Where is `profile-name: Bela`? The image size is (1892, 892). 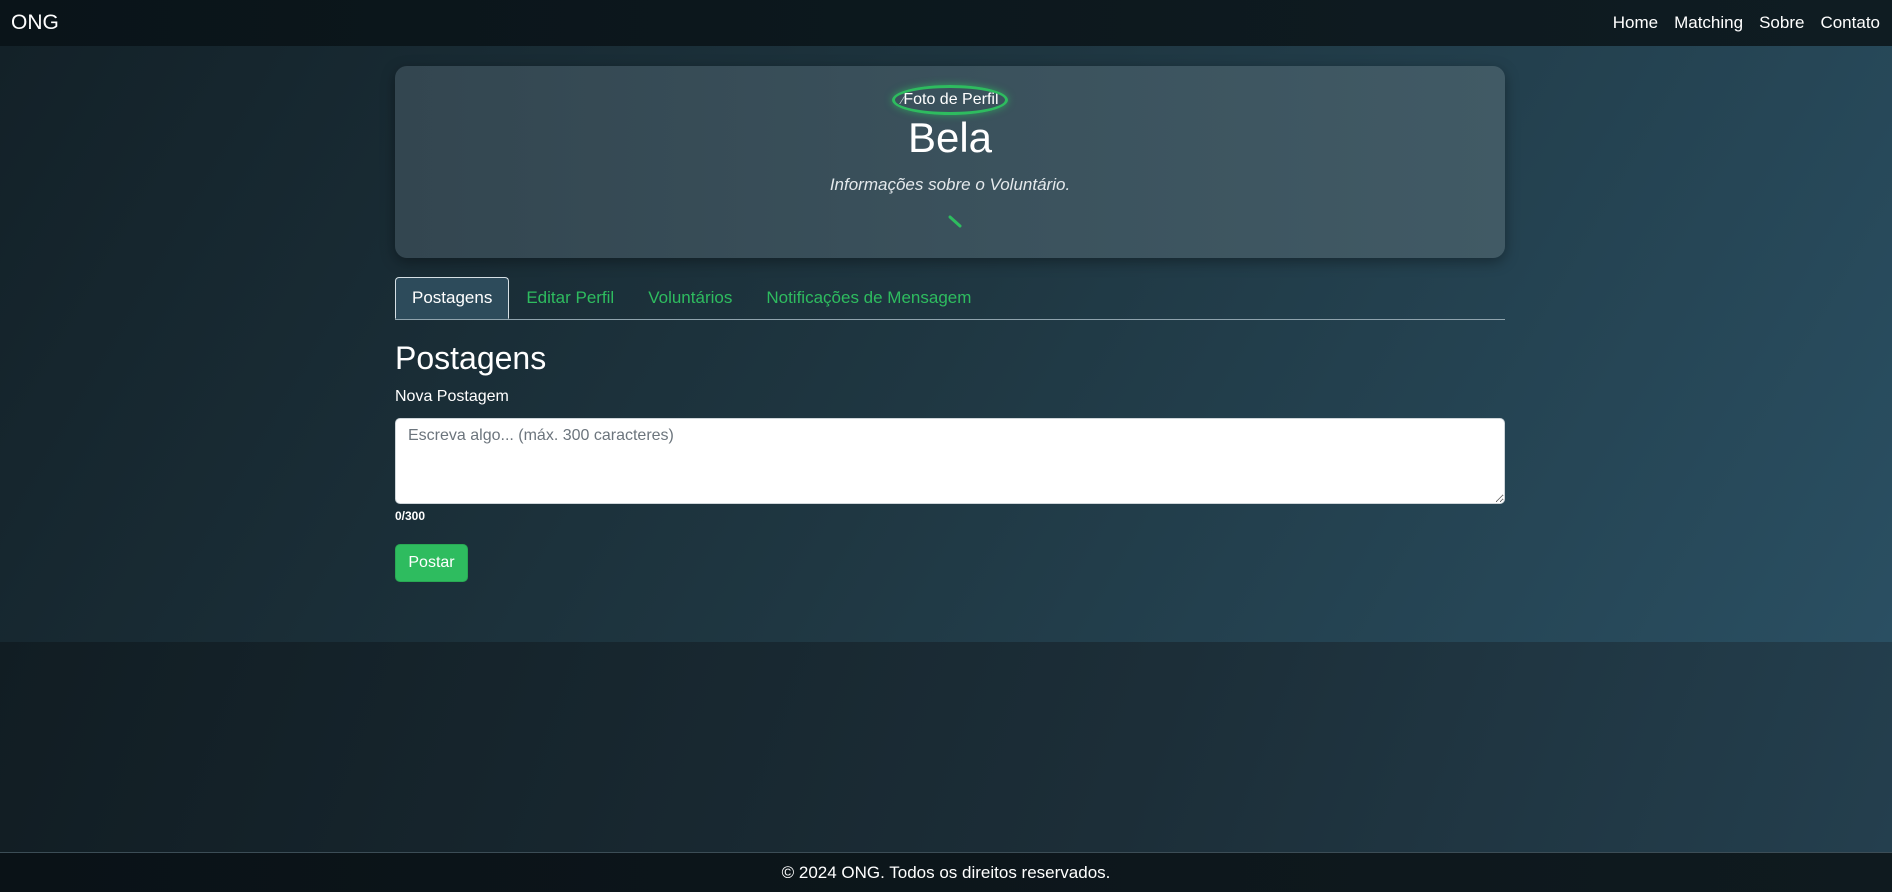
profile-name: Bela is located at coordinates (950, 137).